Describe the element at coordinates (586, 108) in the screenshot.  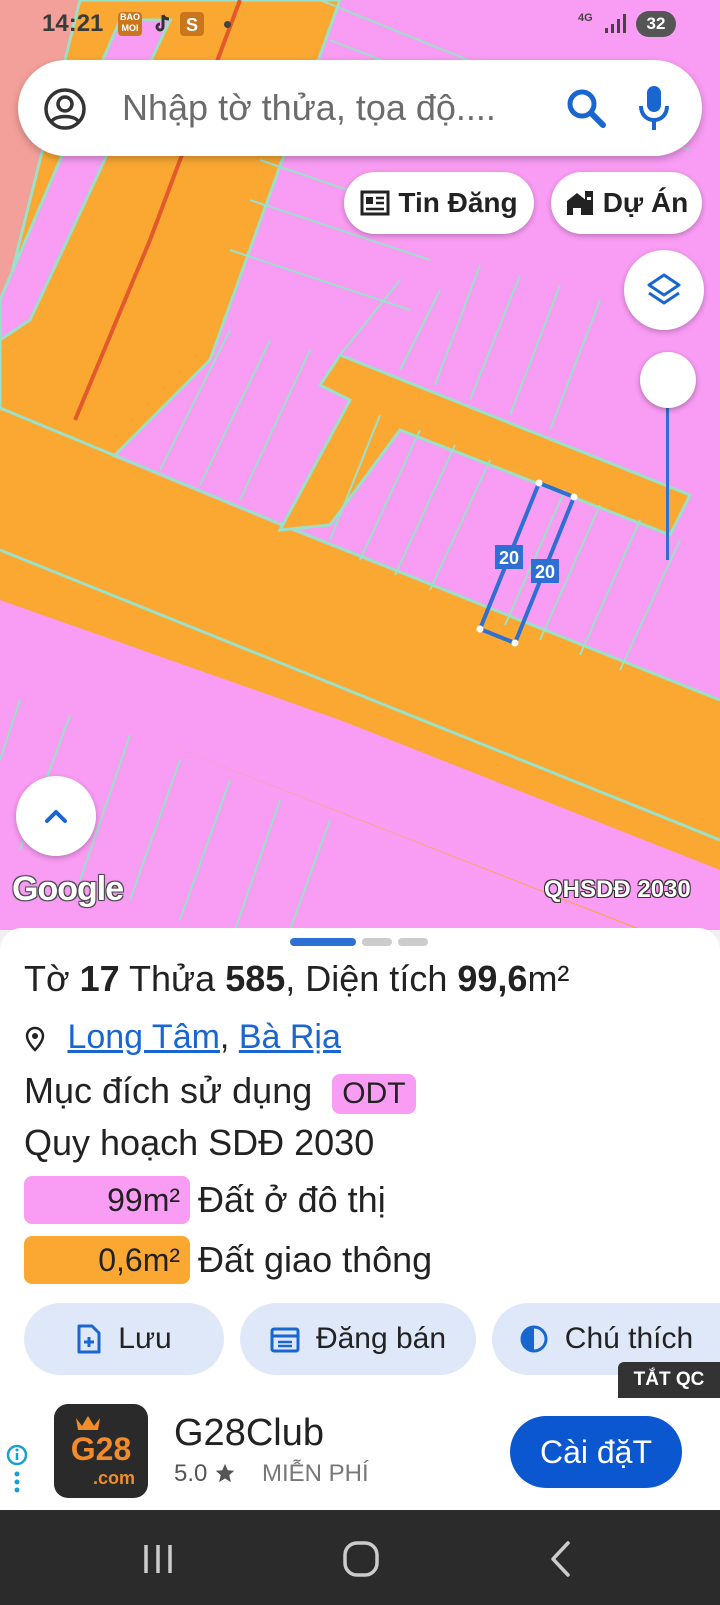
I see `search-icon` at that location.